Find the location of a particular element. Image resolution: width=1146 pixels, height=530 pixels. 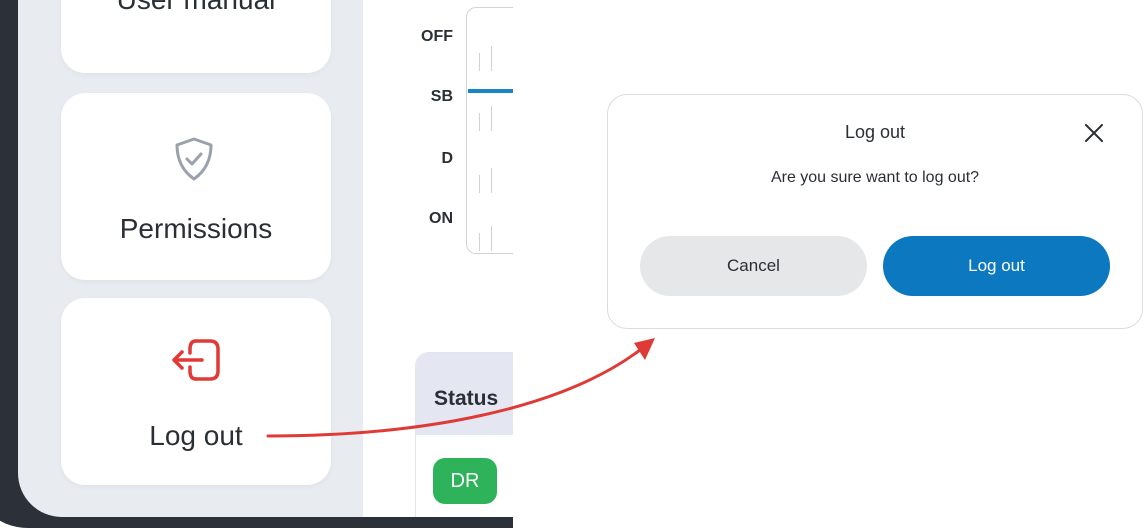

logout-label: Log out is located at coordinates (196, 435).